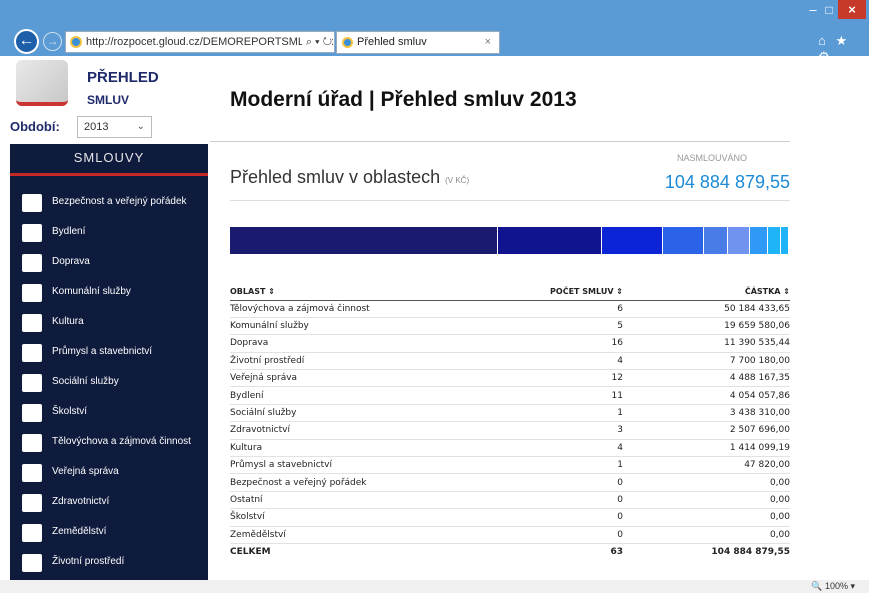 The image size is (869, 593). I want to click on cell-oblast: Komunální služby, so click(352, 326).